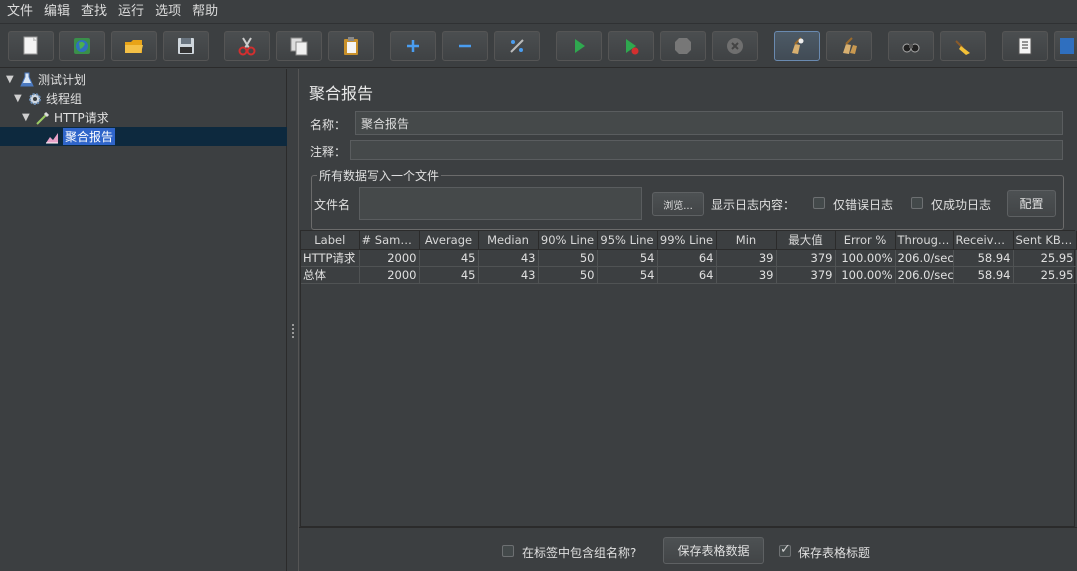 Image resolution: width=1077 pixels, height=571 pixels. What do you see at coordinates (1031, 203) in the screenshot?
I see `configure-button: 配置` at bounding box center [1031, 203].